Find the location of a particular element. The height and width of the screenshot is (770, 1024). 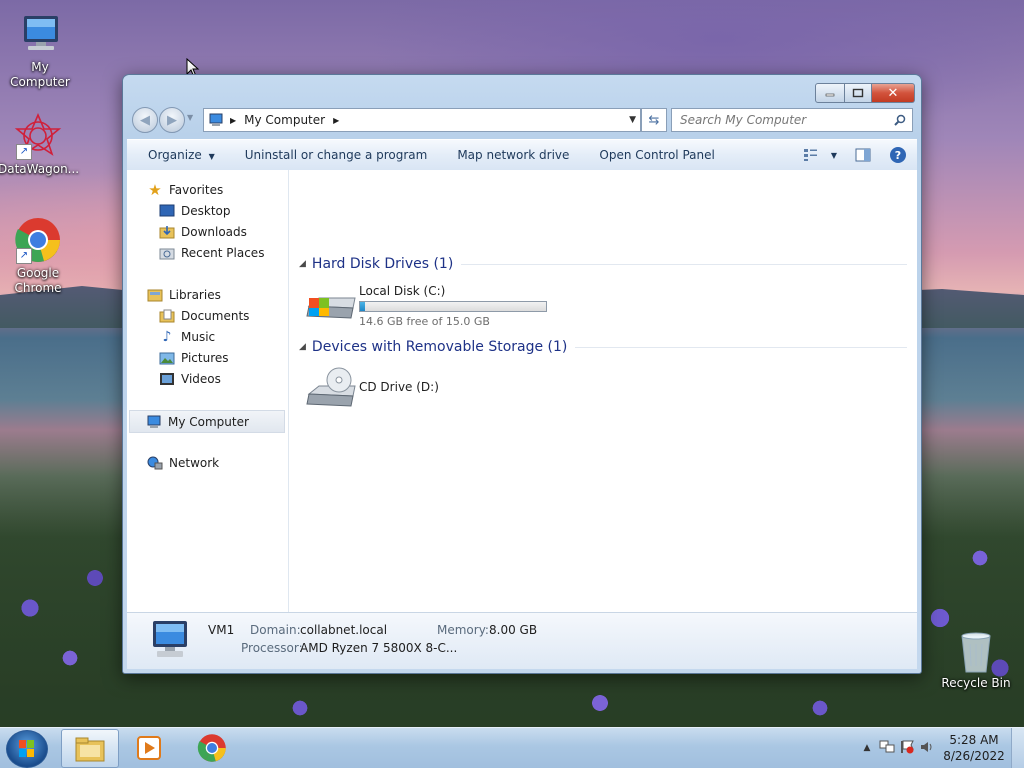

star-icon: ★ is located at coordinates (155, 189).